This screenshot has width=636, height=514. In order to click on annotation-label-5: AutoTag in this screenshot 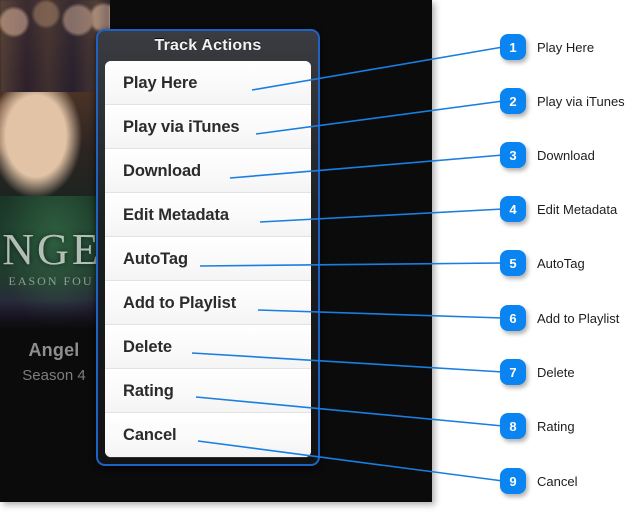, I will do `click(561, 263)`.